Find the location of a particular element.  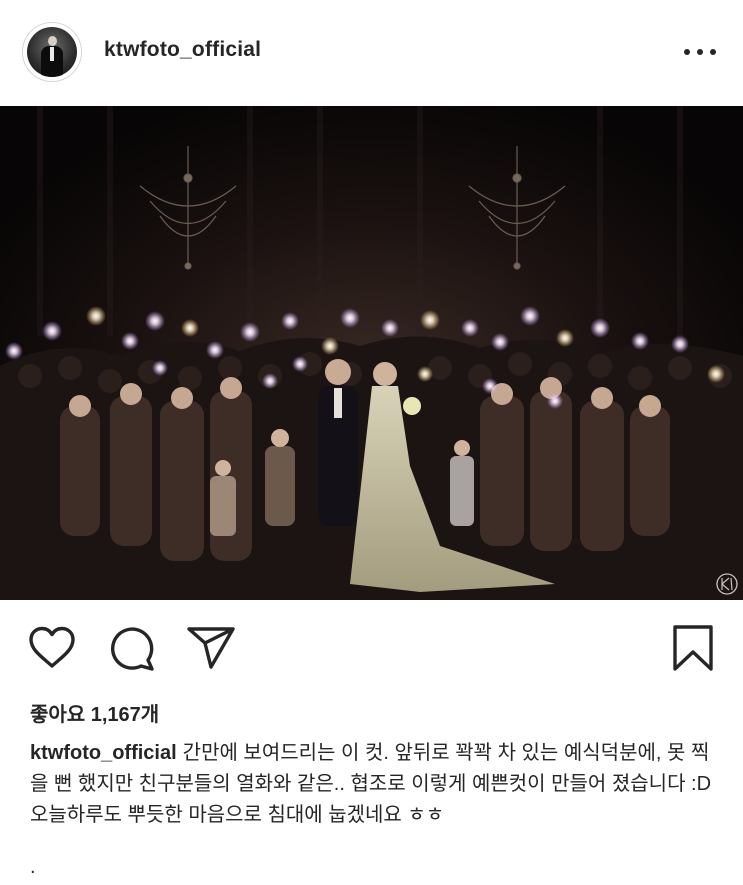

avatar is located at coordinates (52, 52).